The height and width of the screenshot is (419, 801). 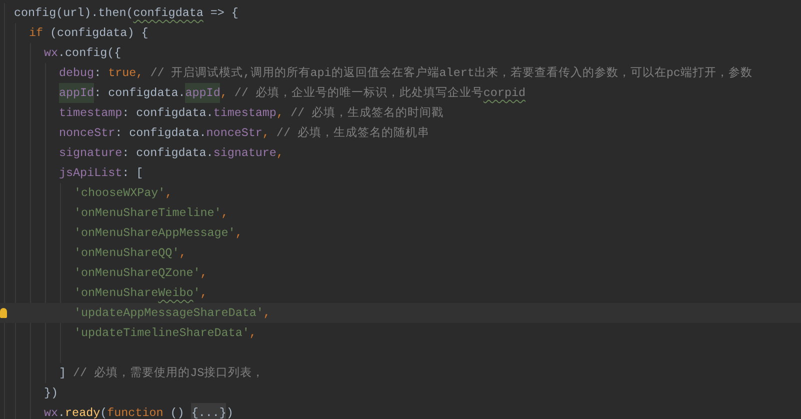 I want to click on code-text: (, so click(x=104, y=412).